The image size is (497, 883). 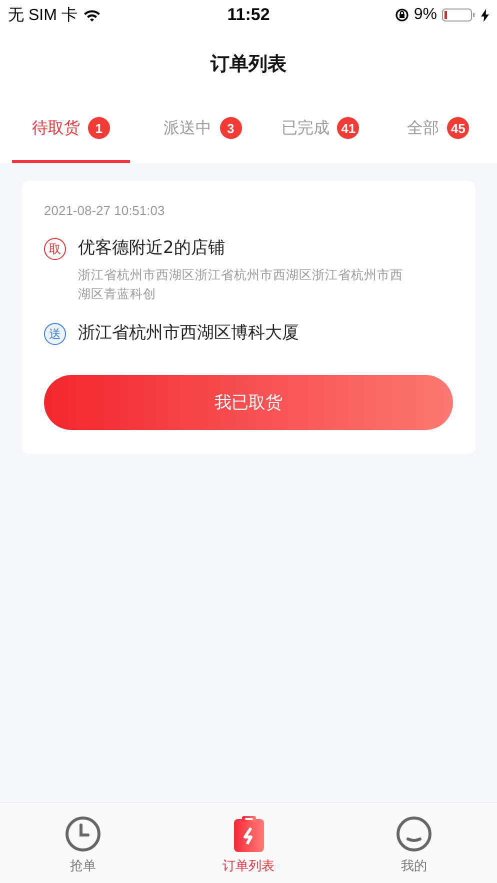 I want to click on order-status-tab: 待取货 1, so click(x=71, y=130).